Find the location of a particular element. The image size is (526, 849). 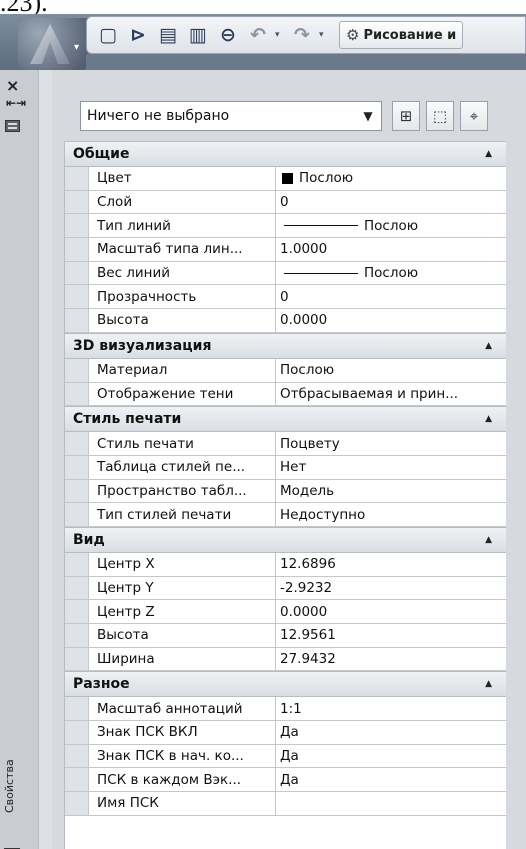

property-row: Масштаб типа лин... 1.0000 is located at coordinates (285, 250).